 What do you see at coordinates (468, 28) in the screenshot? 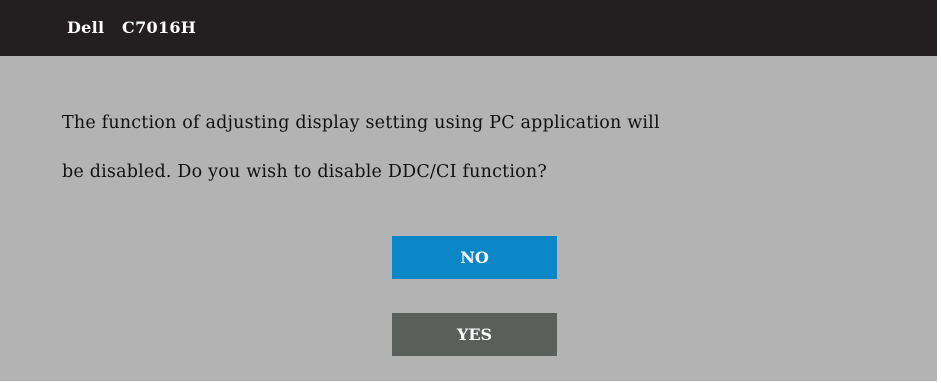
I see `title-bar: Dell C7016H` at bounding box center [468, 28].